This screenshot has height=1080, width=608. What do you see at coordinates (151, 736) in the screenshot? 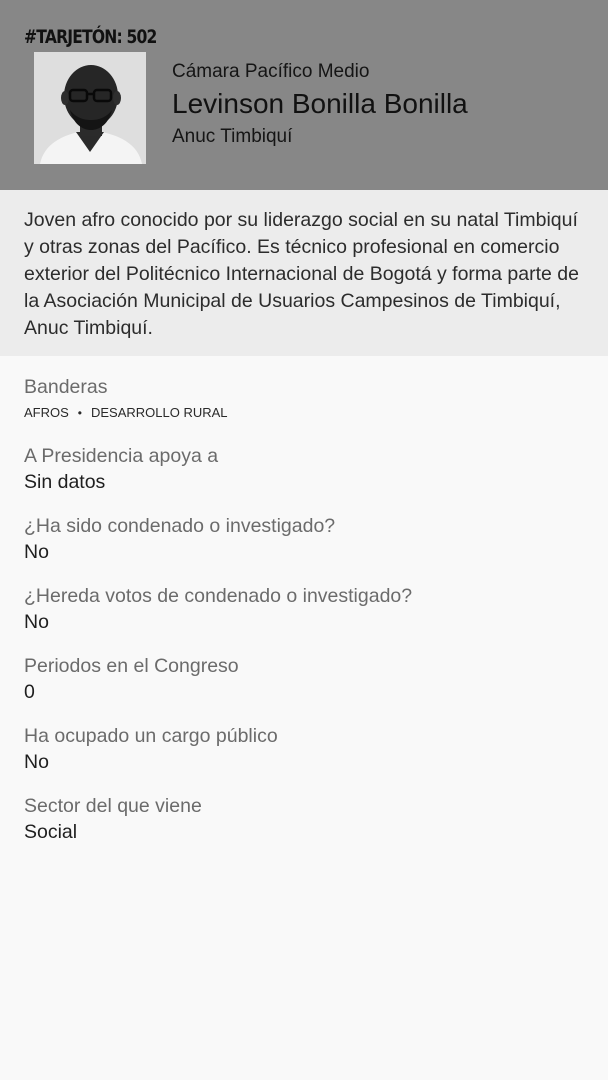
I see `public-office-label: Ha ocupado un cargo público` at bounding box center [151, 736].